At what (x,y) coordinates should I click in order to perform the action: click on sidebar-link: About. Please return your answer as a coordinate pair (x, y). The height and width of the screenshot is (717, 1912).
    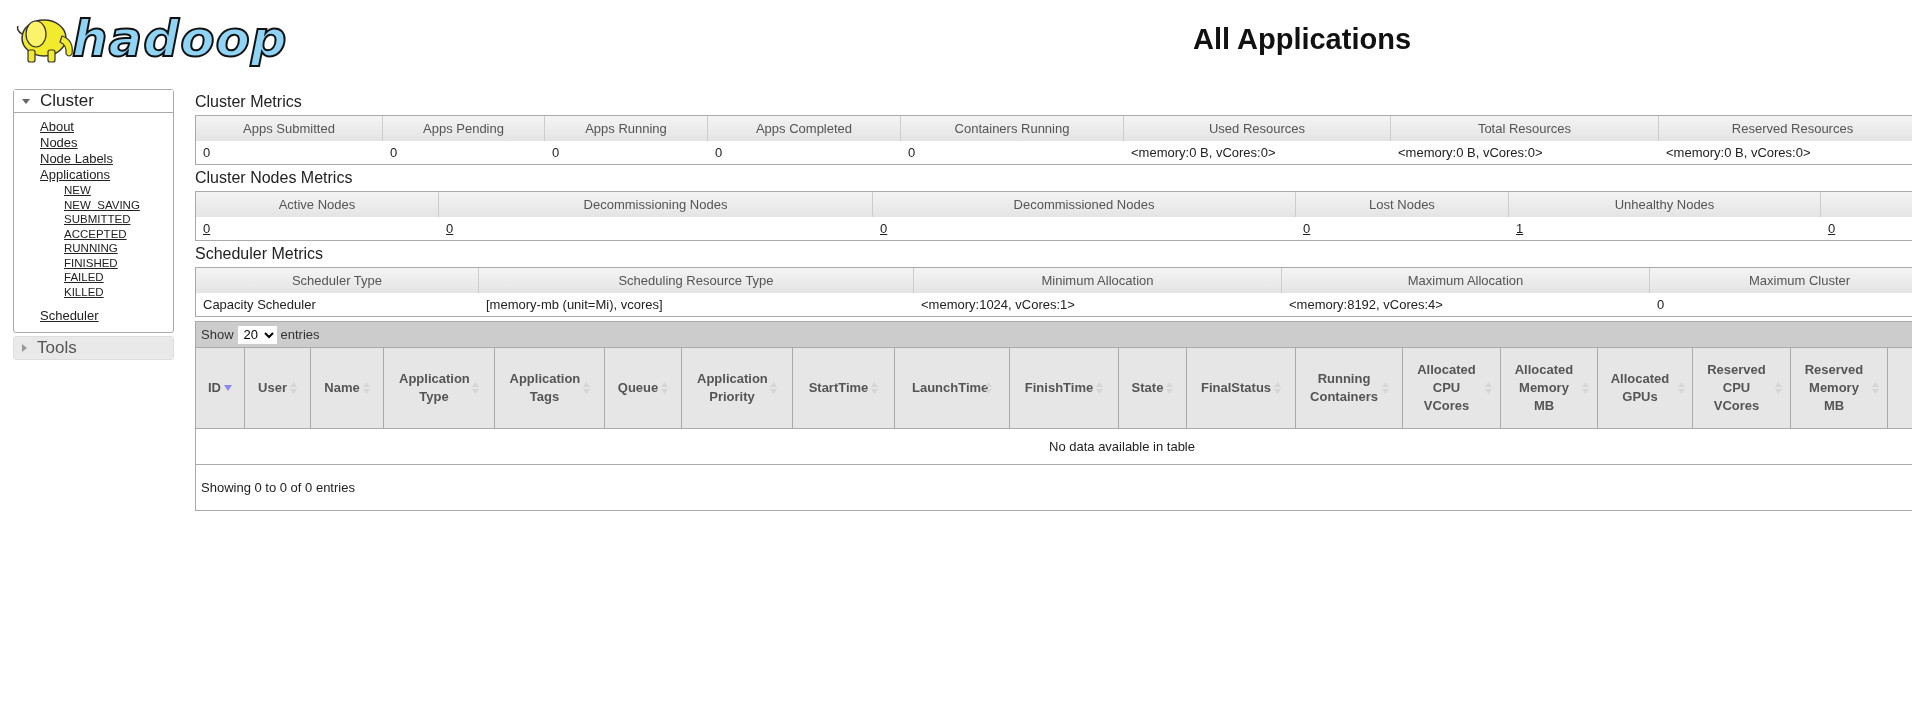
    Looking at the image, I should click on (57, 127).